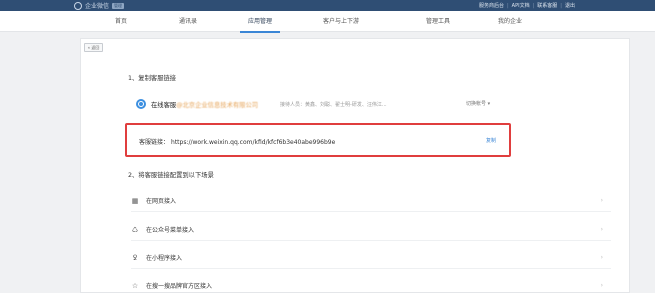  Describe the element at coordinates (371, 258) in the screenshot. I see `scene-mini-program: ꝿ 在小程序接入 ›` at that location.